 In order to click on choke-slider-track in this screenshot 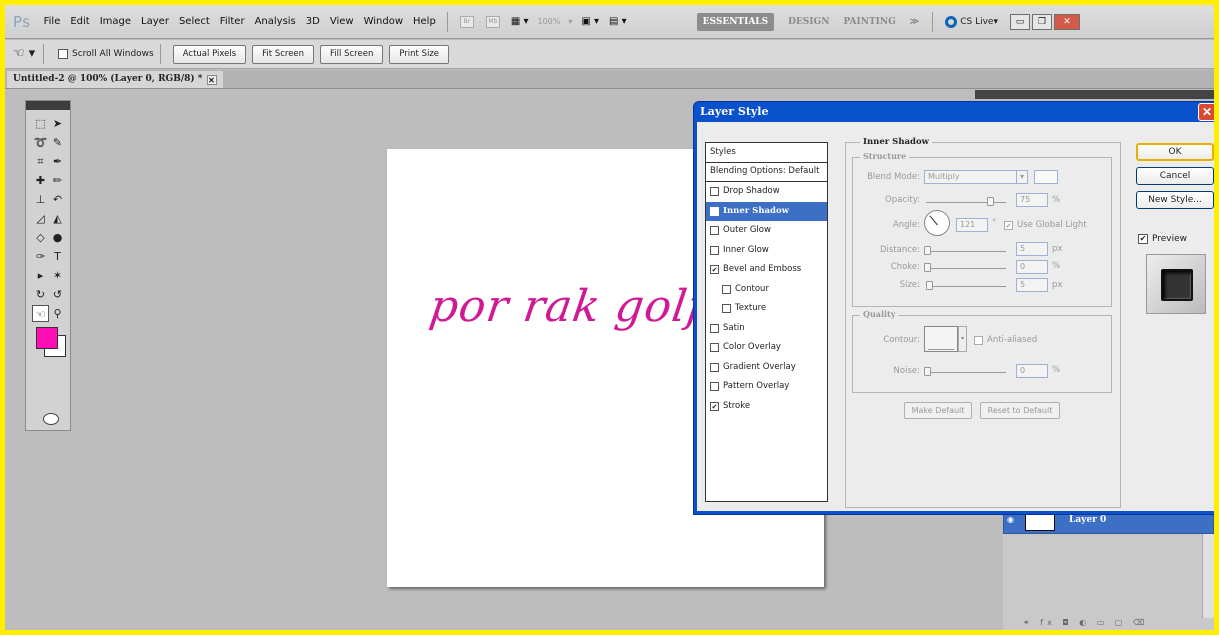, I will do `click(966, 268)`.